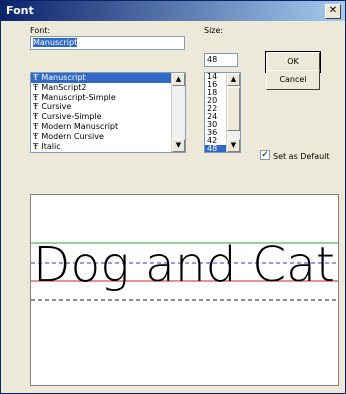  I want to click on font-list-item-label: Cursive-Simple, so click(71, 117).